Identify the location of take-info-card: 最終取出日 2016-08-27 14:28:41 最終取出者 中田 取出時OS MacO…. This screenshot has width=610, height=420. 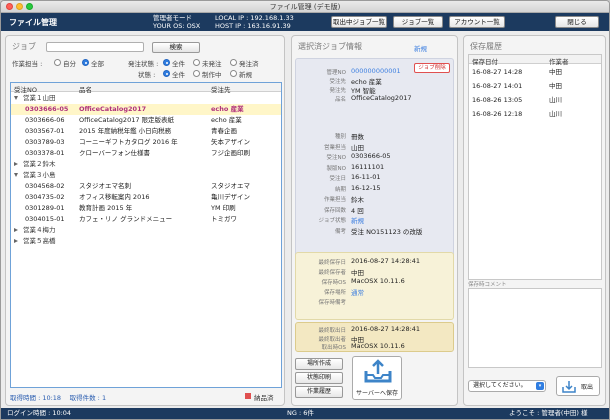
(374, 337).